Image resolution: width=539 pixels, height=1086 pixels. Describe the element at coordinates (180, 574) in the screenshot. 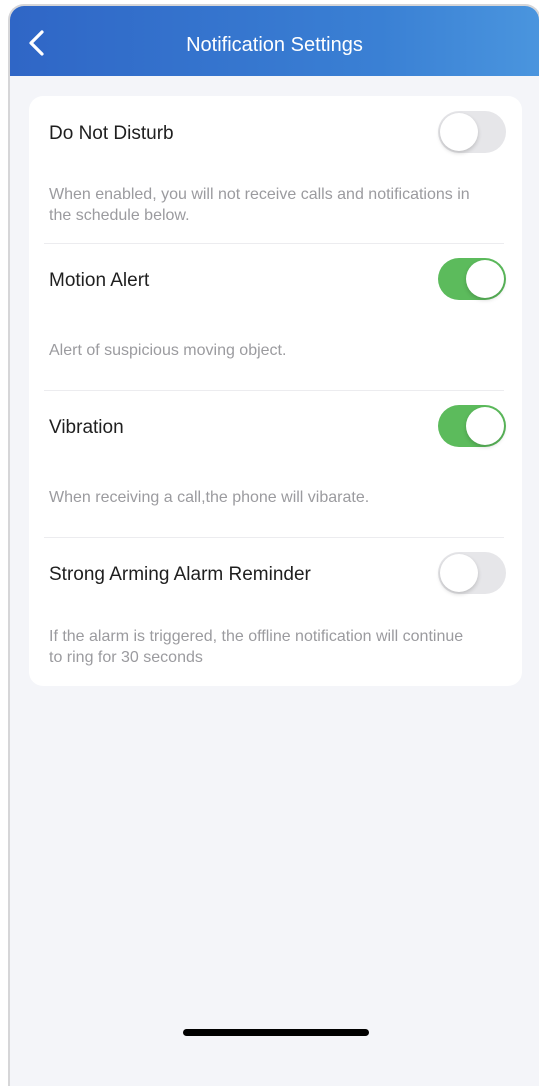

I see `setting-label: Strong Arming Alarm Reminder` at that location.